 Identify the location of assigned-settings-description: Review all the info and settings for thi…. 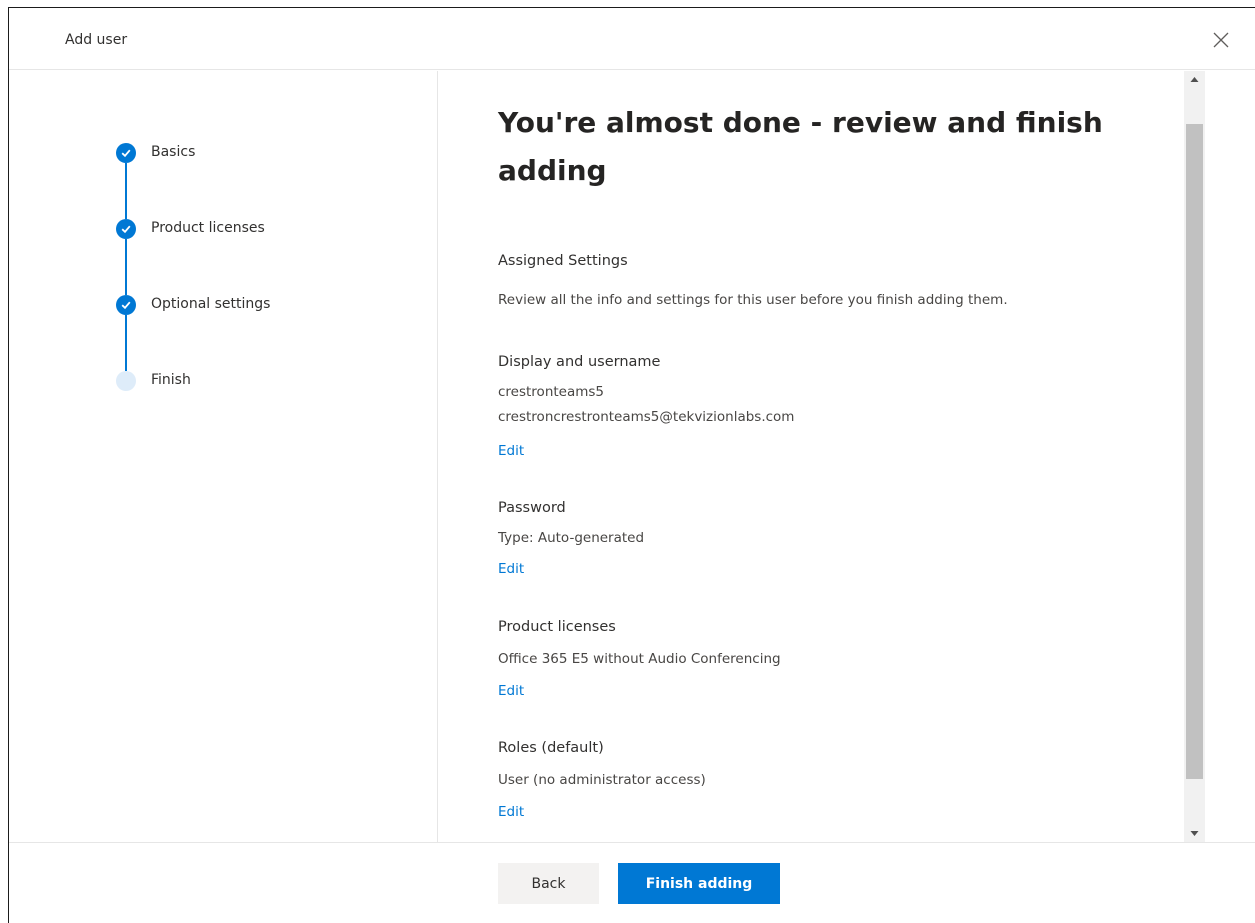
(753, 300).